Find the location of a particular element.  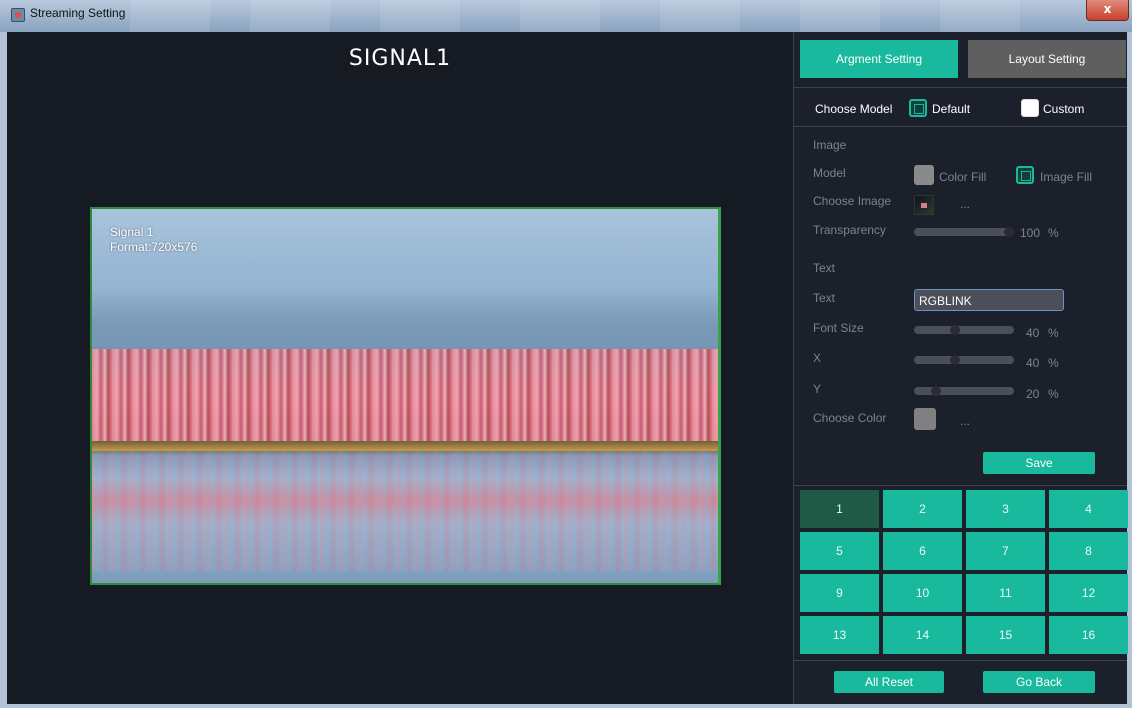

overlay-signal-name: Signal 1 is located at coordinates (132, 232).